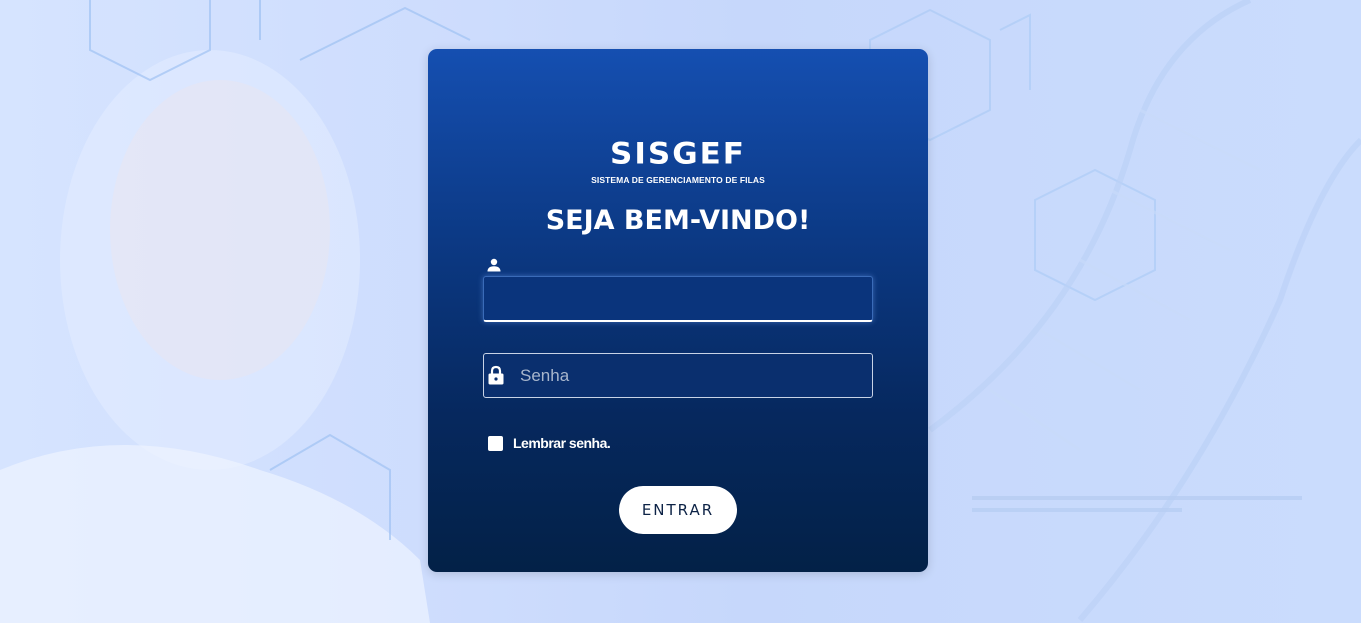  I want to click on password-input, so click(690, 375).